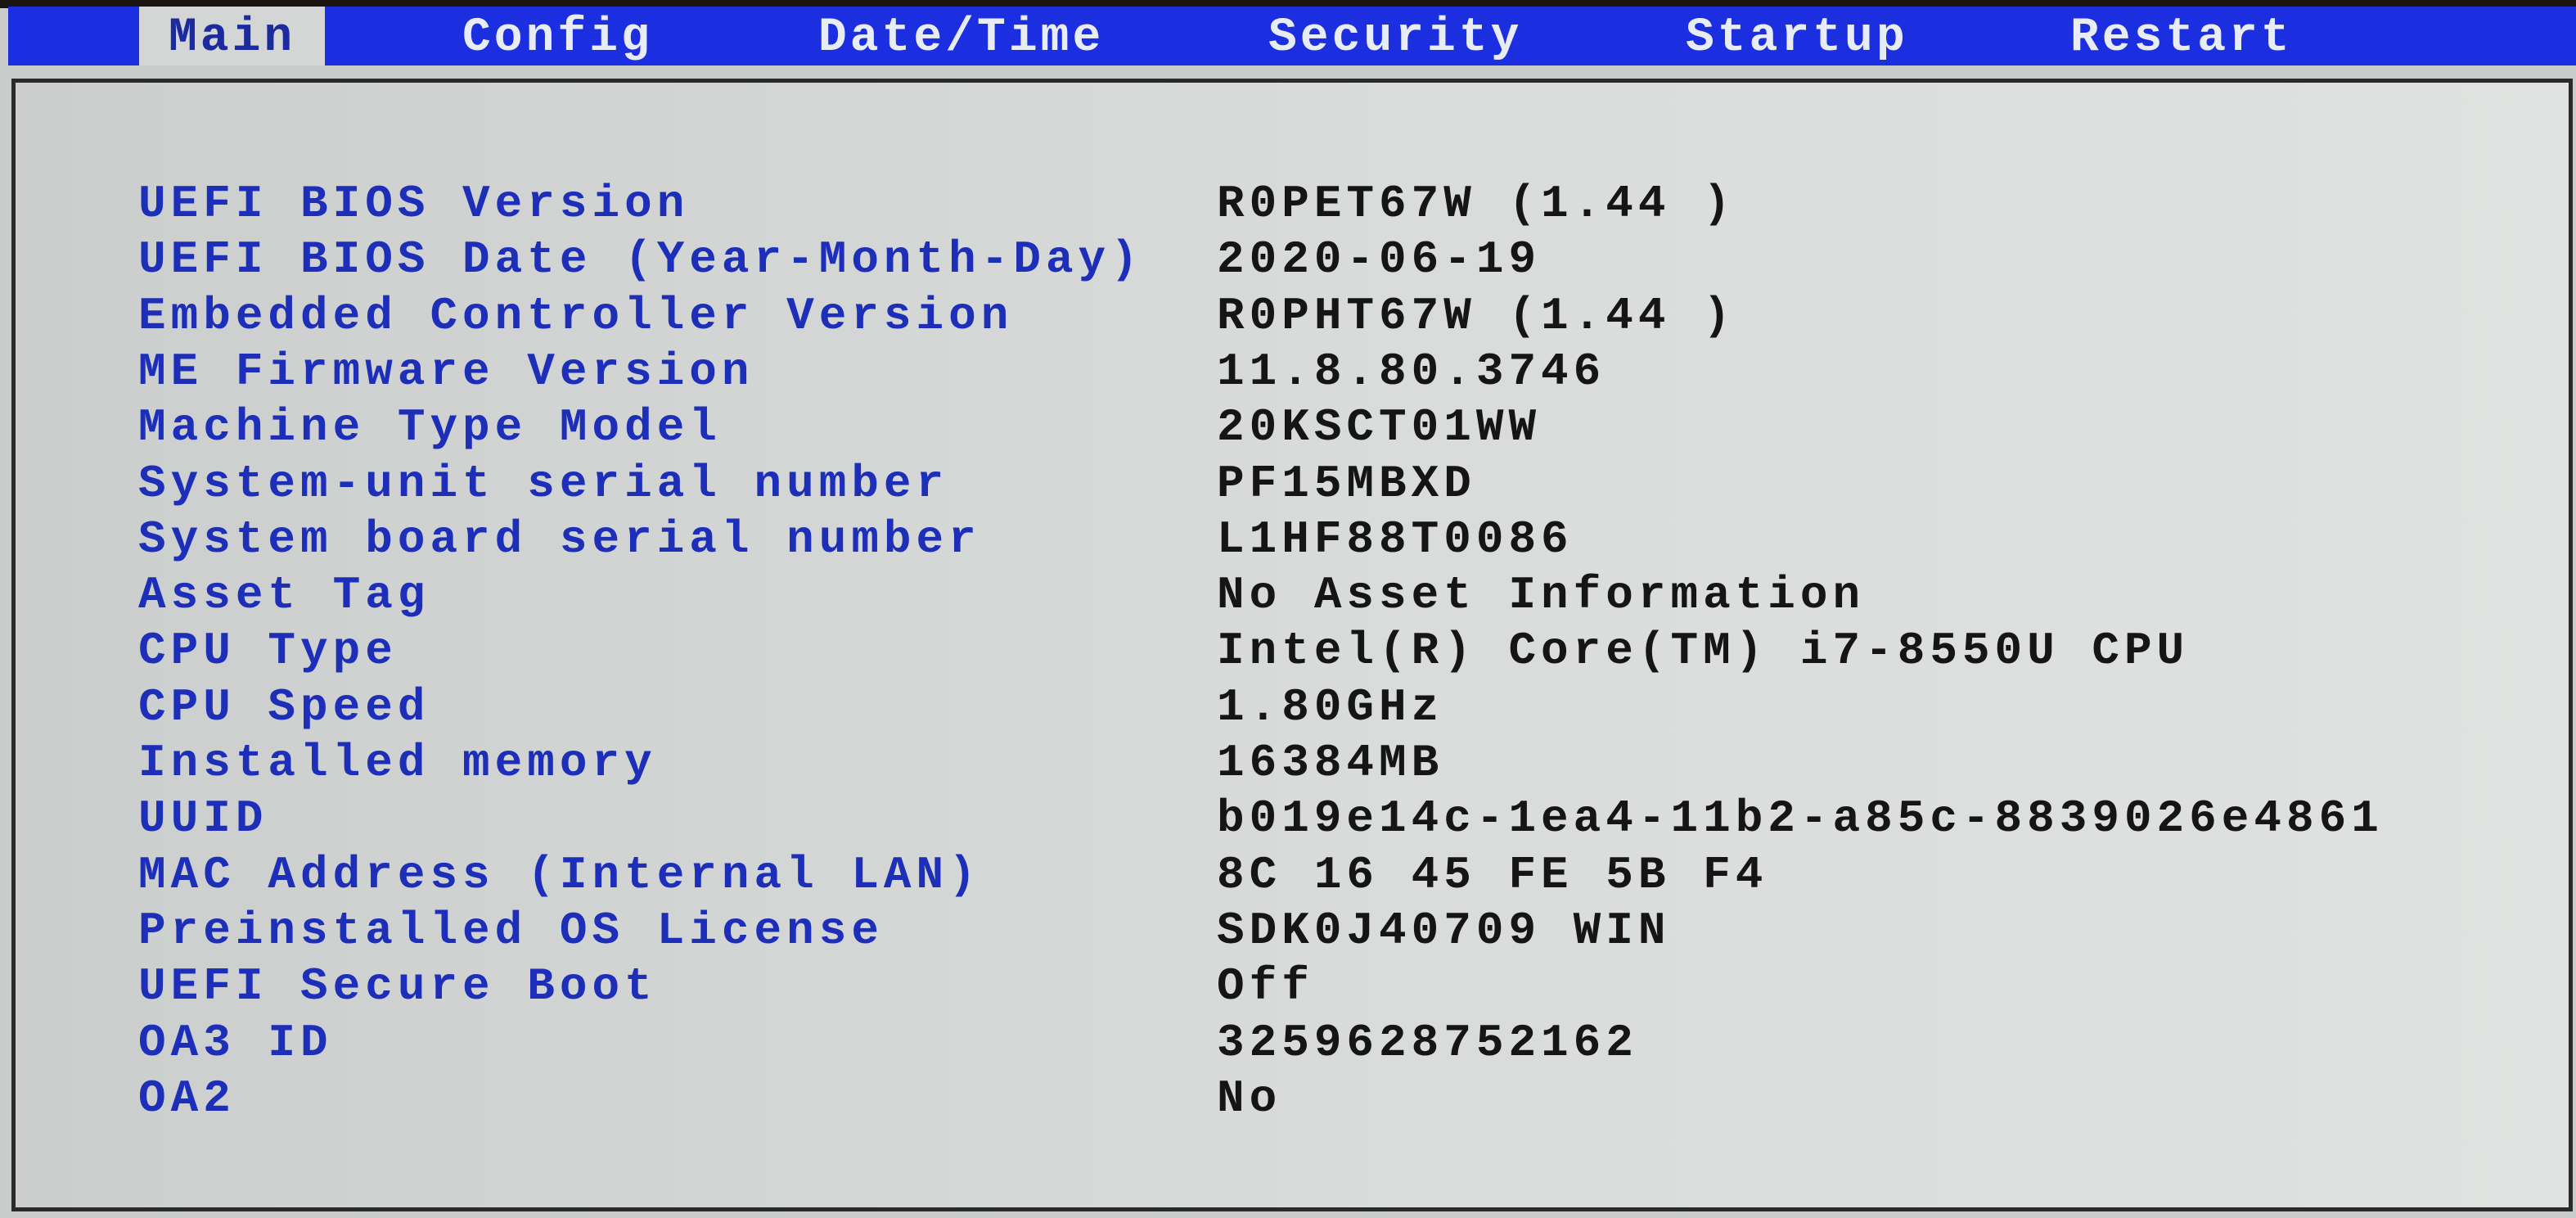 Image resolution: width=2576 pixels, height=1218 pixels. I want to click on info-value: SDK0J40709 WIN, so click(1444, 931).